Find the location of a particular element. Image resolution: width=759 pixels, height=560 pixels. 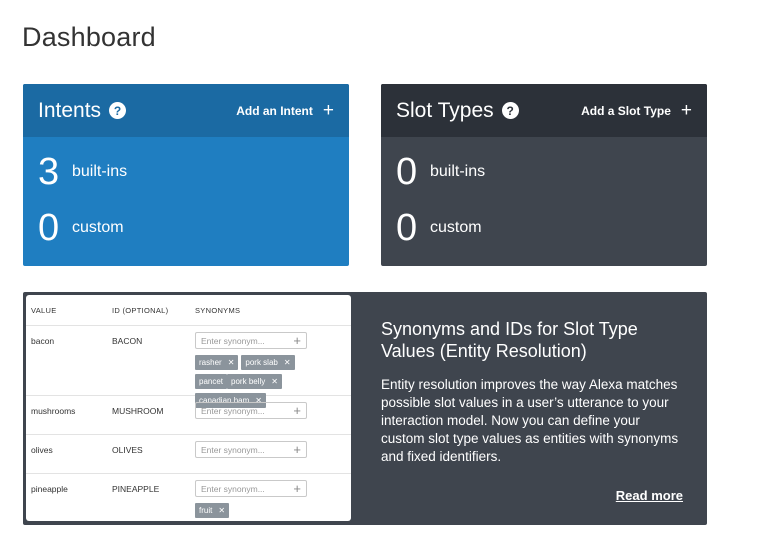

builtins-count: 3 is located at coordinates (49, 172).